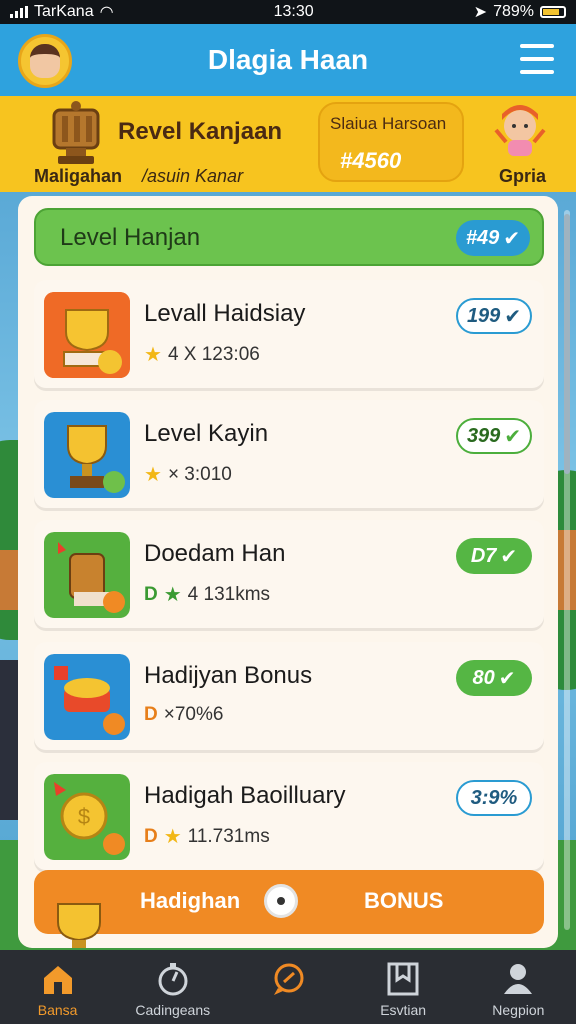  I want to click on score-card: Slaiua Harsoan #4560, so click(391, 142).